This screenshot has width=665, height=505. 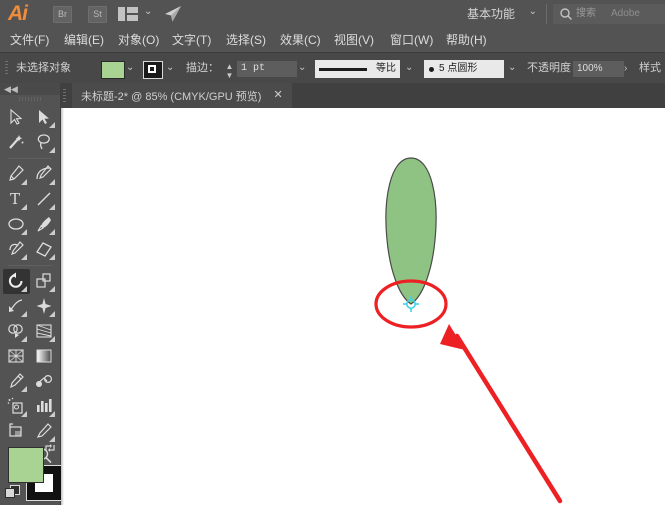 What do you see at coordinates (43, 68) in the screenshot?
I see `selection-status-label: 未选择对象` at bounding box center [43, 68].